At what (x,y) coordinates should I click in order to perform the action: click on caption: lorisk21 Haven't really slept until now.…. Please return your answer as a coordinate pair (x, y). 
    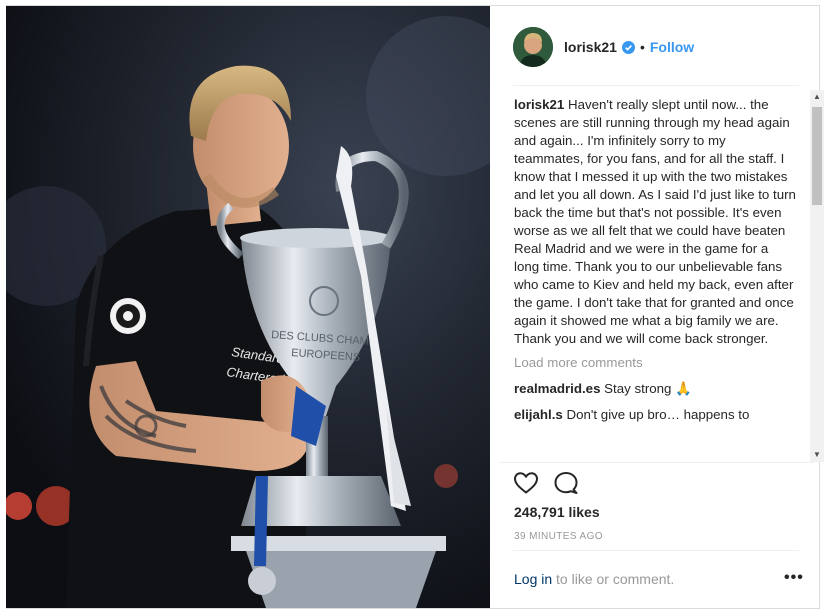
    Looking at the image, I should click on (655, 222).